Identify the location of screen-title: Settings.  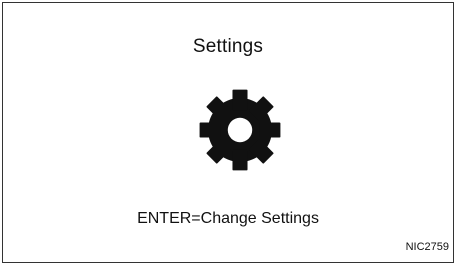
(228, 46).